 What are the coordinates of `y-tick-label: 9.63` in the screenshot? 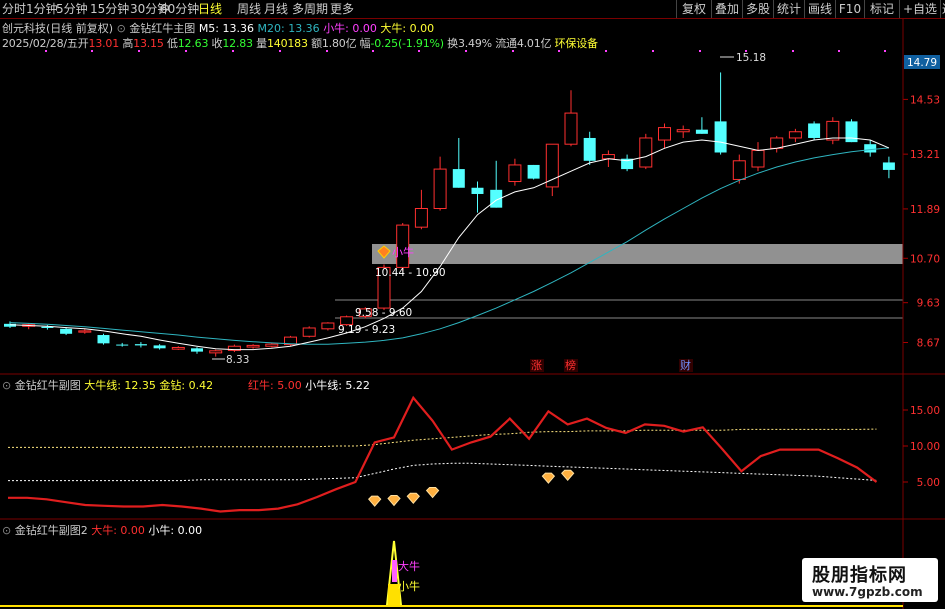 It's located at (928, 304).